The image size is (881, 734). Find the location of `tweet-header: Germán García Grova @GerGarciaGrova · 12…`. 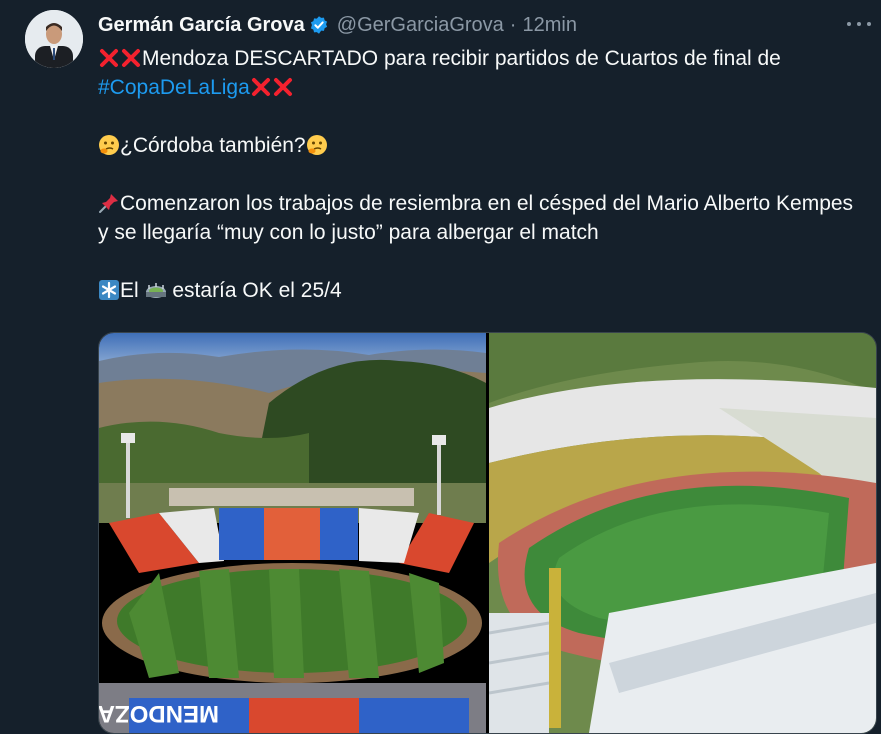

tweet-header: Germán García Grova @GerGarciaGrova · 12… is located at coordinates (337, 25).